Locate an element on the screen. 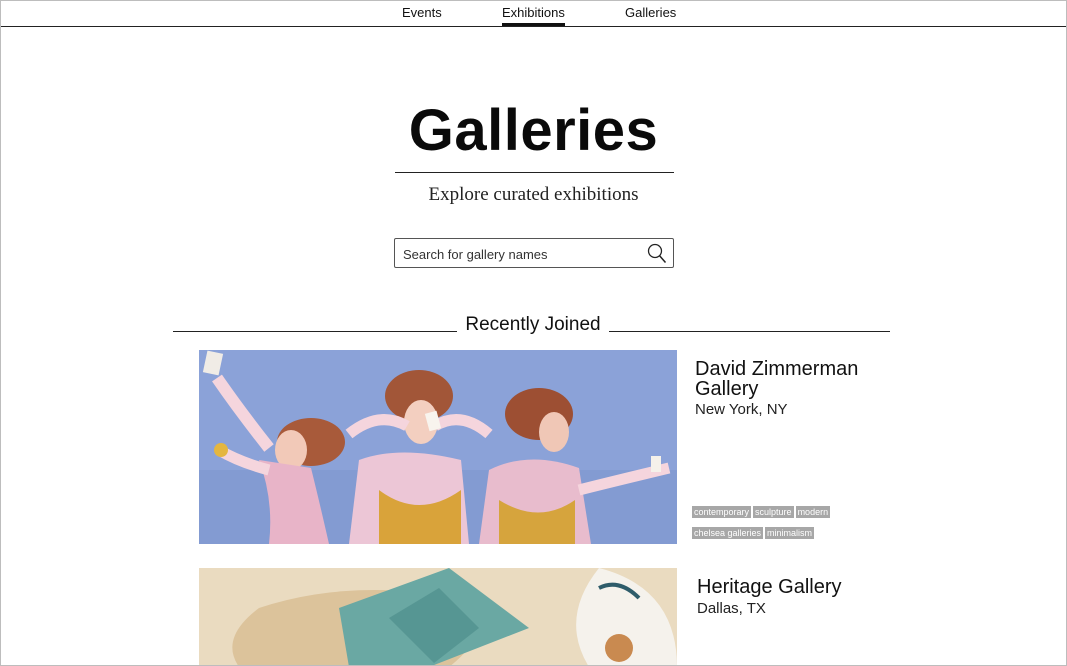 This screenshot has width=1067, height=666. nav-item-events: Events is located at coordinates (422, 12).